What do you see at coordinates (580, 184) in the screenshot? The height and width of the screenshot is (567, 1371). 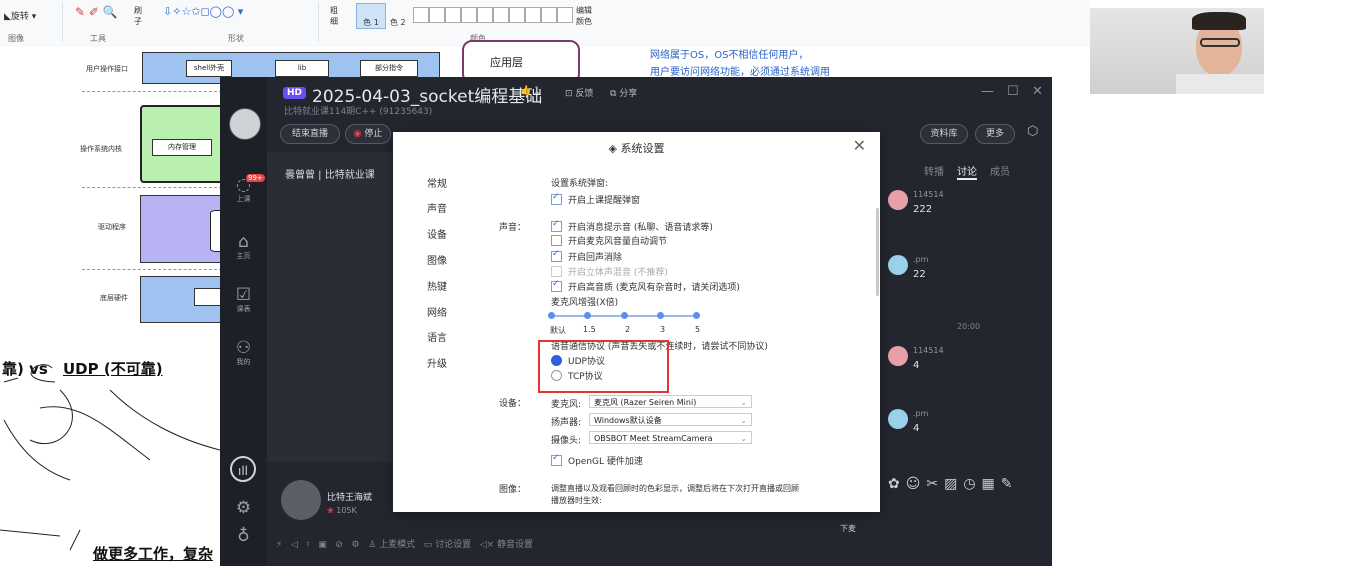 I see `popup-header: 设置系统弹窗:` at bounding box center [580, 184].